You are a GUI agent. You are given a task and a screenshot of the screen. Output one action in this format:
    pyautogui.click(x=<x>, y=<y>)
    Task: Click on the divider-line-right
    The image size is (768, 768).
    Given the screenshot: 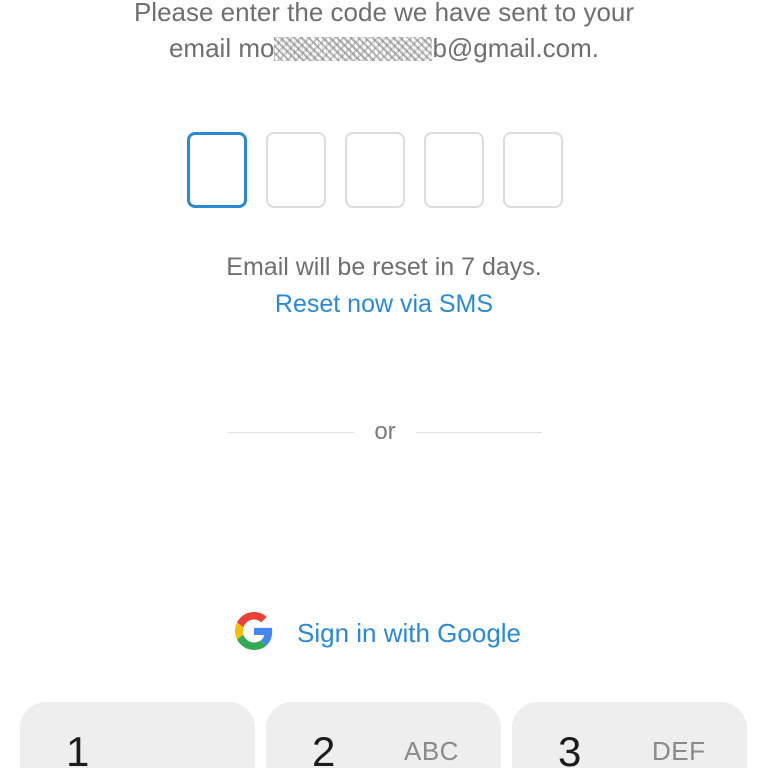 What is the action you would take?
    pyautogui.click(x=479, y=432)
    